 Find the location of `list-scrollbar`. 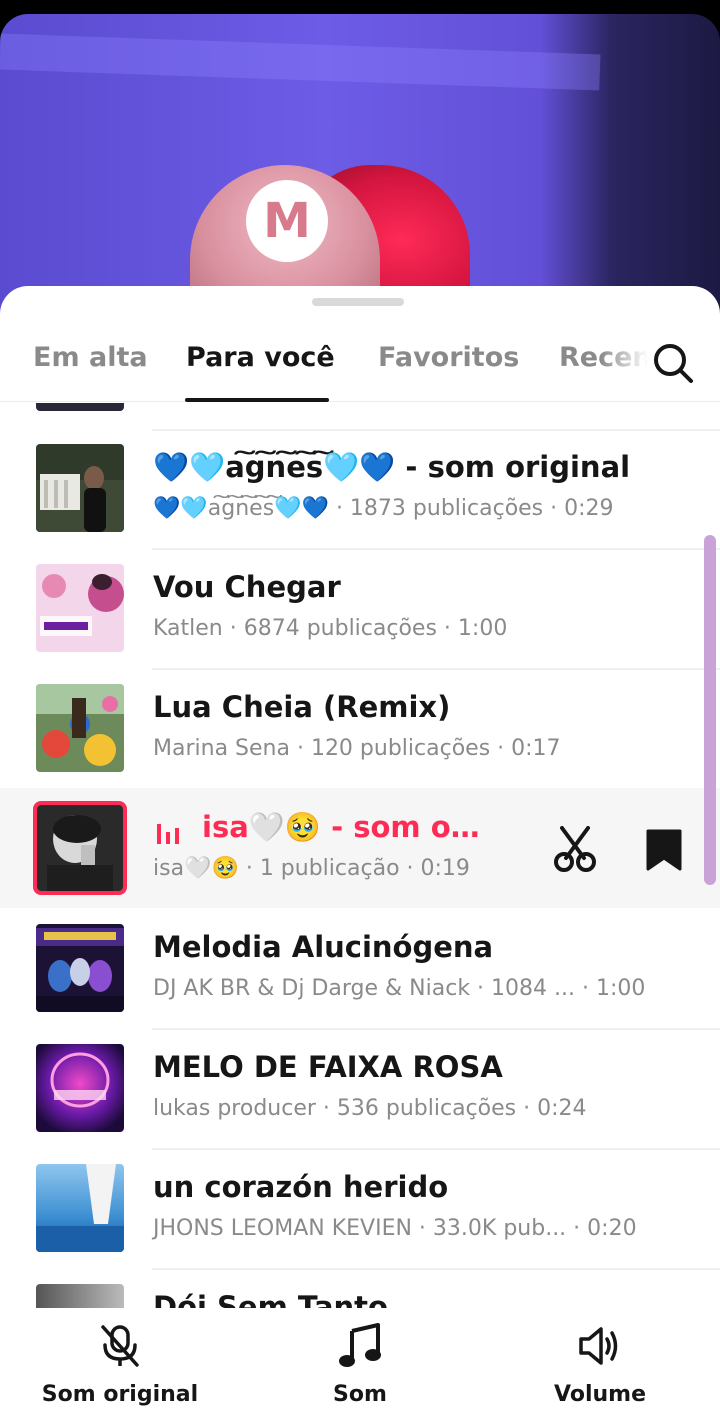

list-scrollbar is located at coordinates (710, 710).